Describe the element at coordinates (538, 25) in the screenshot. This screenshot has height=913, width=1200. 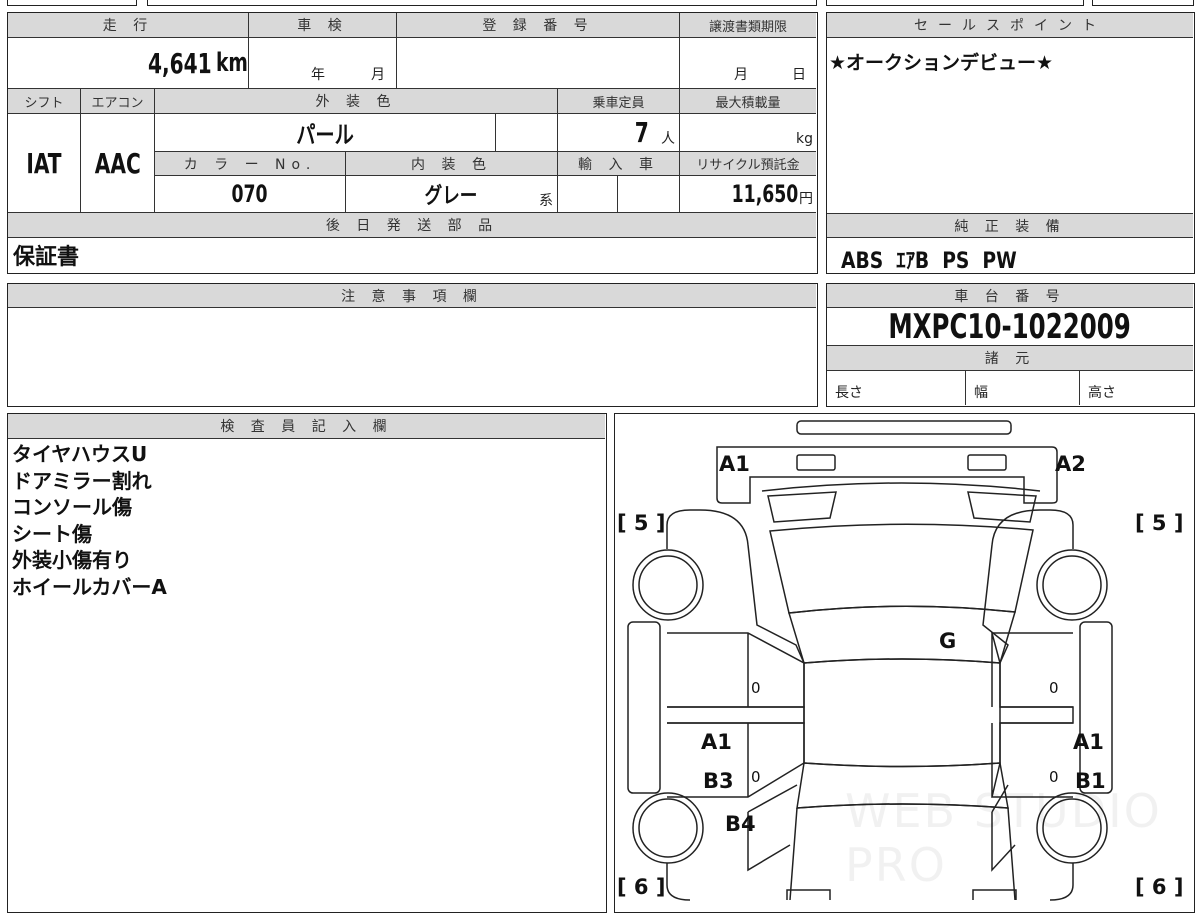
I see `registration-header: 登 録 番 号` at that location.